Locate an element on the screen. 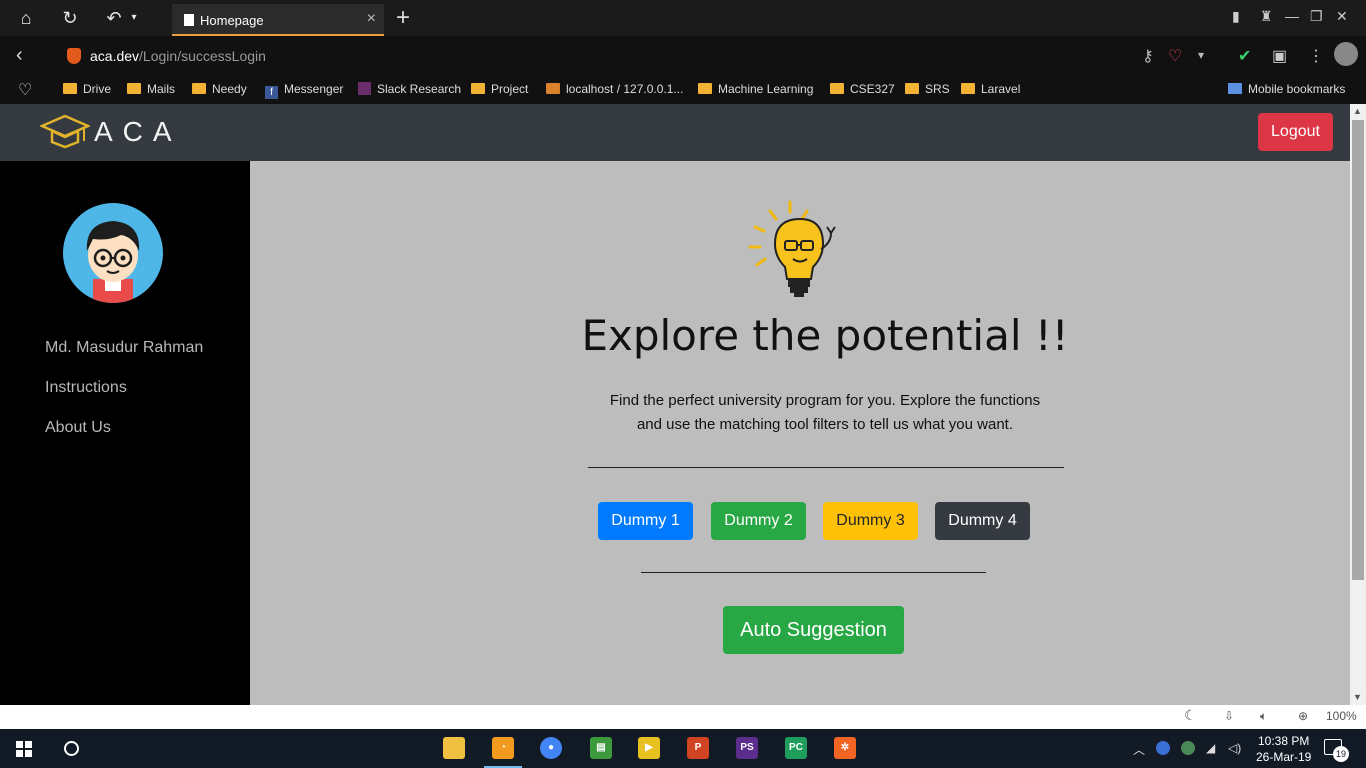 The image size is (1366, 768). home-icon: ⌂ is located at coordinates (26, 18).